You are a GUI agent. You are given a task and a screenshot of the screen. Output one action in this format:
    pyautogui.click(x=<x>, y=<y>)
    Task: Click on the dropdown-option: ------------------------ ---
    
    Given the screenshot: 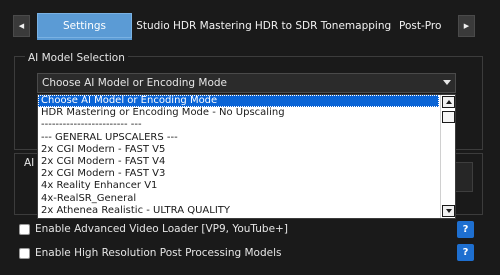 What is the action you would take?
    pyautogui.click(x=238, y=125)
    